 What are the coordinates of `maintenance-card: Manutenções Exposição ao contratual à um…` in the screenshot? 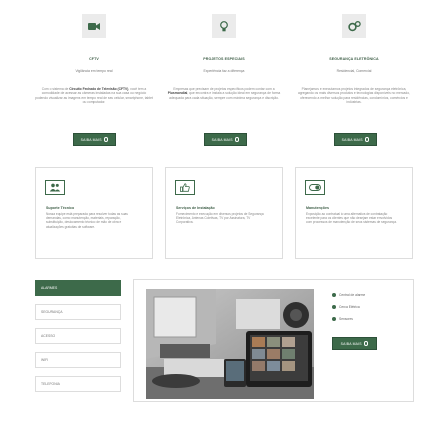 It's located at (354, 213).